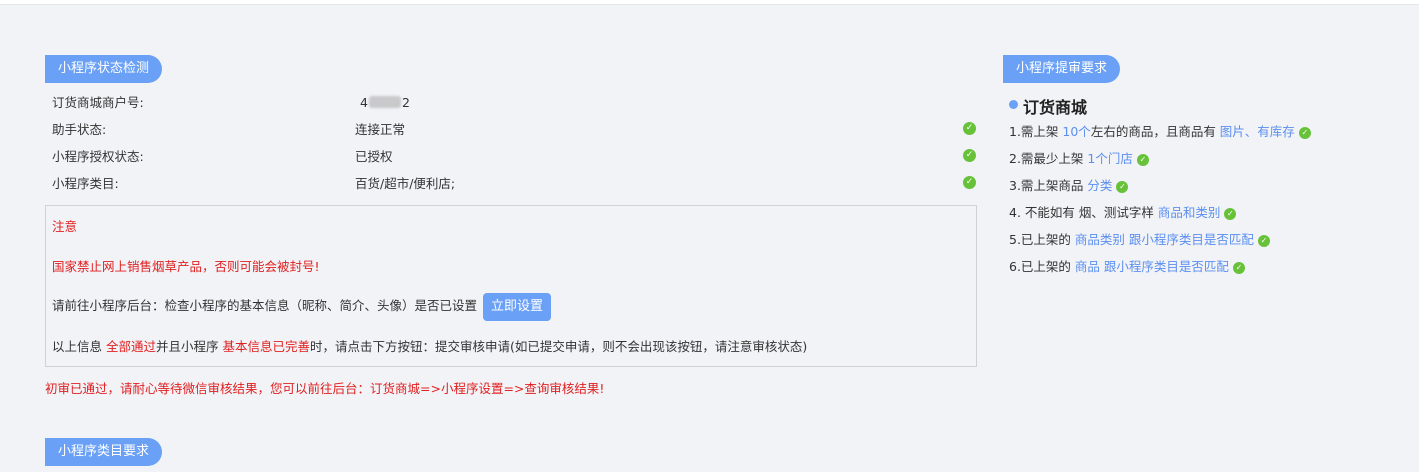 The width and height of the screenshot is (1419, 472). Describe the element at coordinates (517, 307) in the screenshot. I see `setup-now-button: 立即设置` at that location.